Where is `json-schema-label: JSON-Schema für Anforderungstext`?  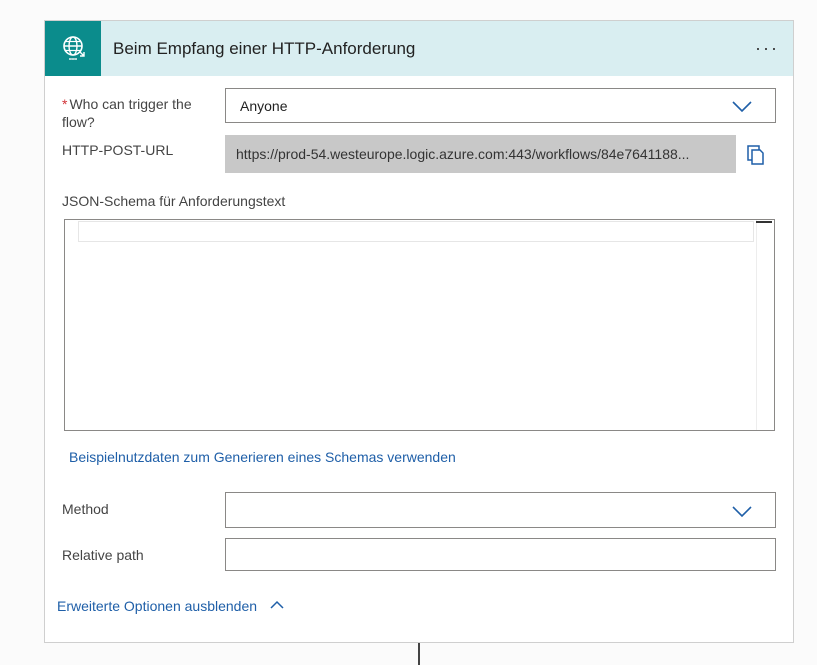
json-schema-label: JSON-Schema für Anforderungstext is located at coordinates (174, 201).